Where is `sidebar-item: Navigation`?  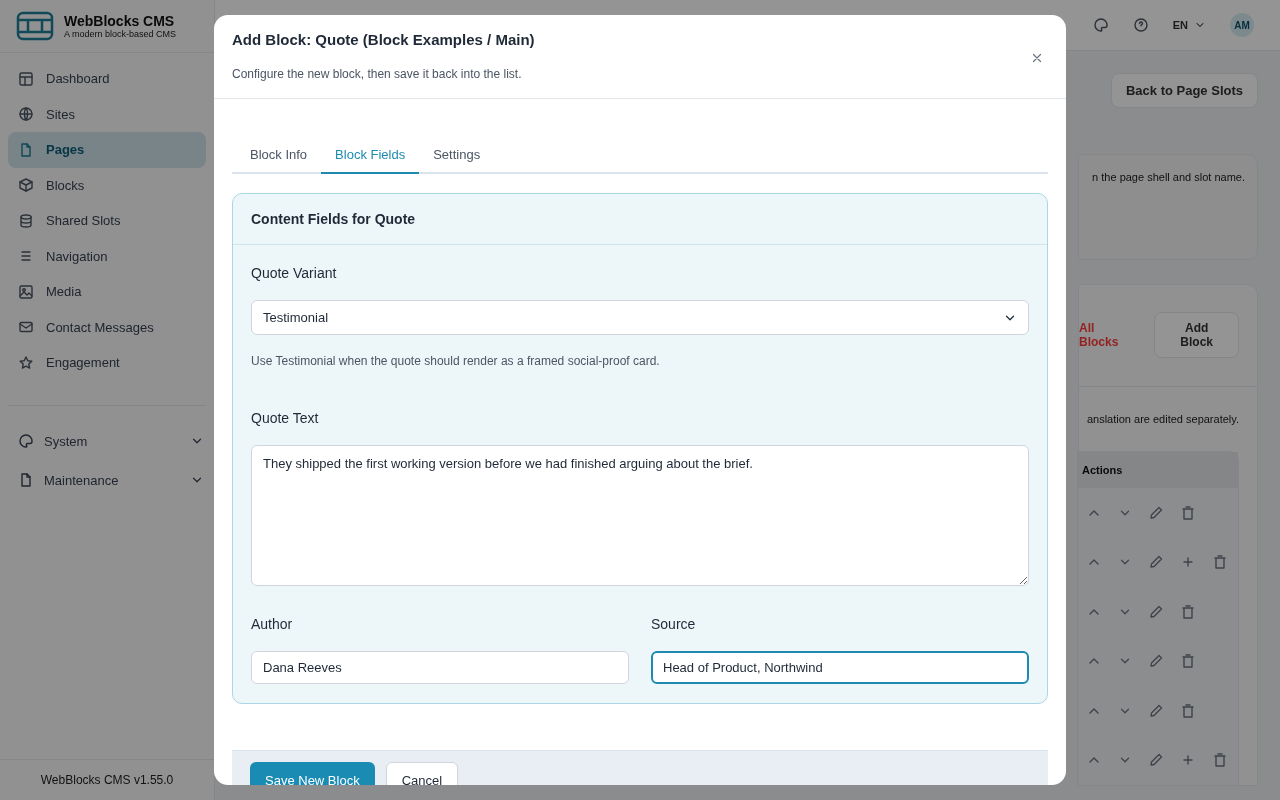
sidebar-item: Navigation is located at coordinates (107, 256).